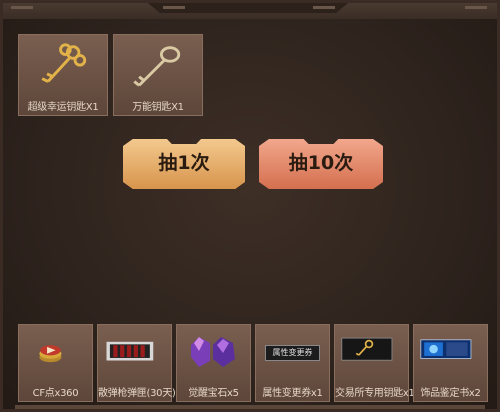 This screenshot has width=500, height=412. I want to click on top-frame-mark-right, so click(324, 7).